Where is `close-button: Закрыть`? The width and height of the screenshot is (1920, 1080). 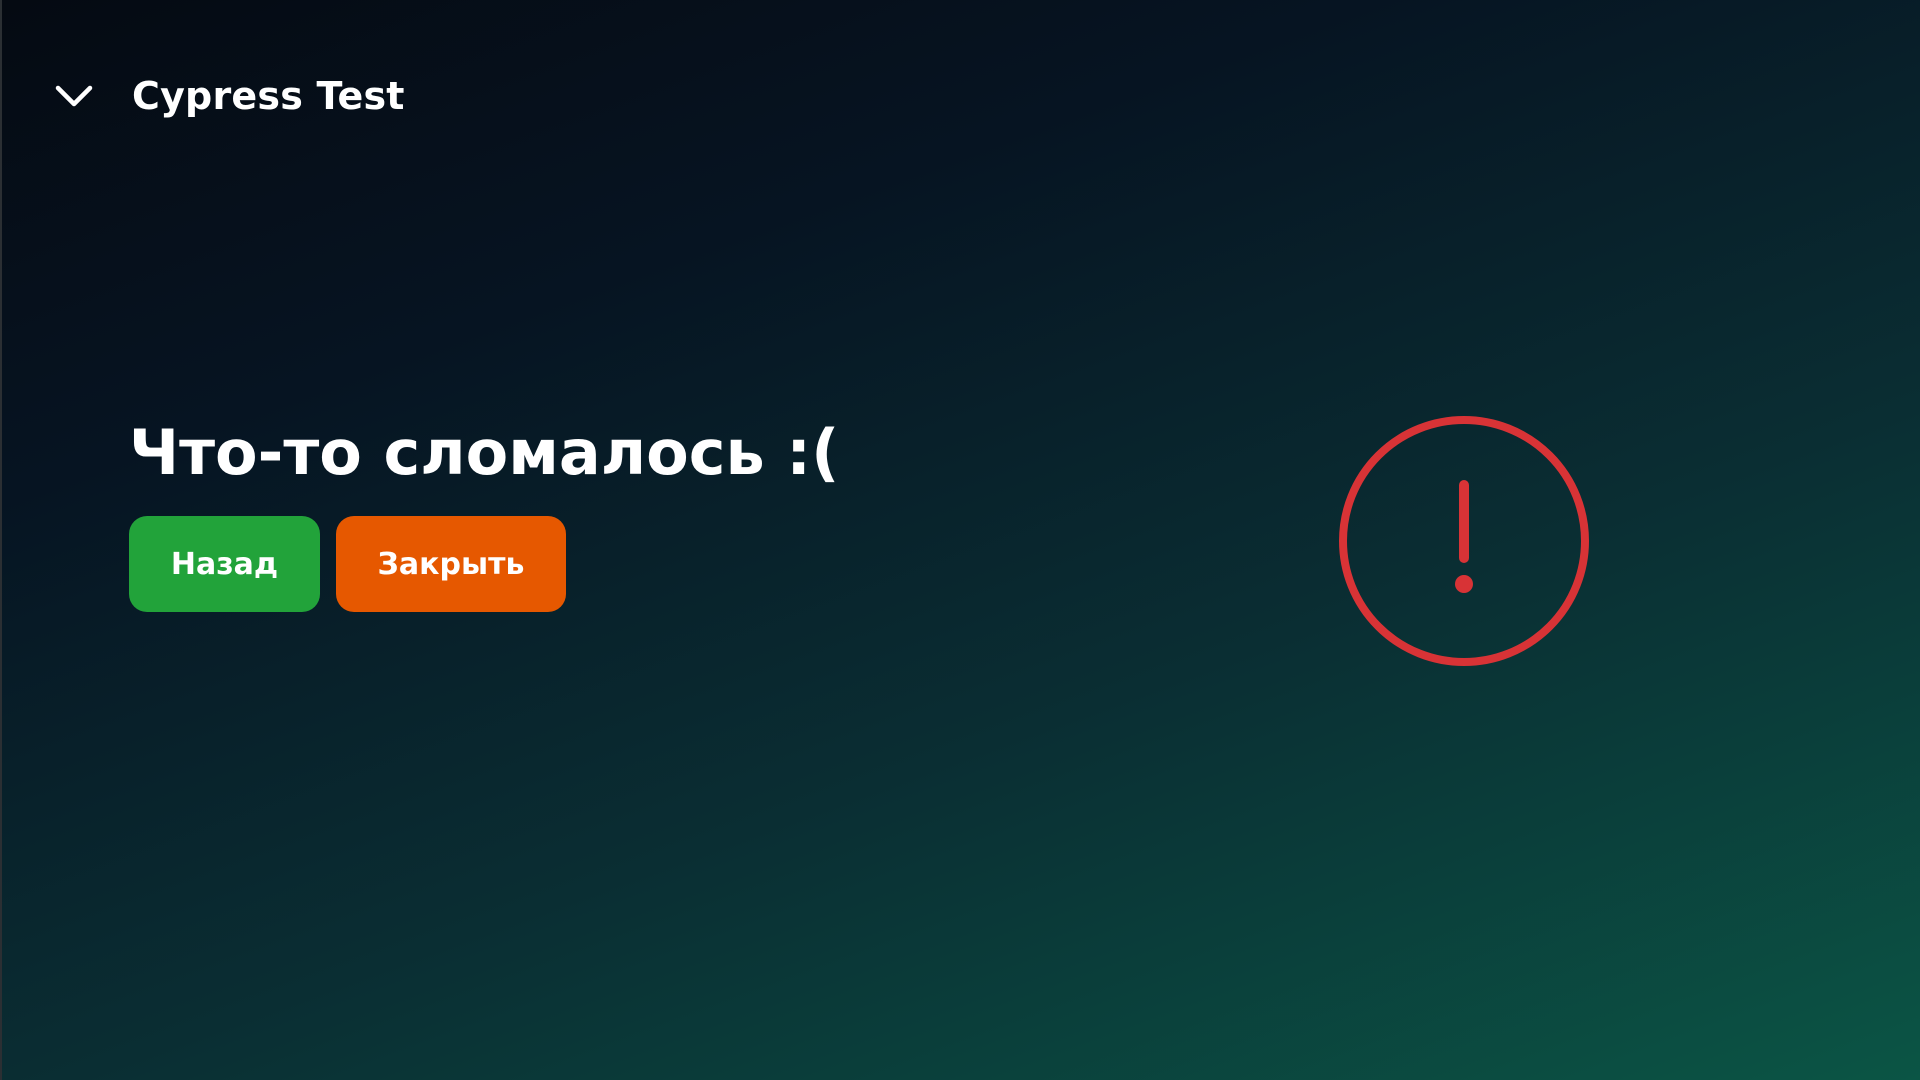
close-button: Закрыть is located at coordinates (451, 564).